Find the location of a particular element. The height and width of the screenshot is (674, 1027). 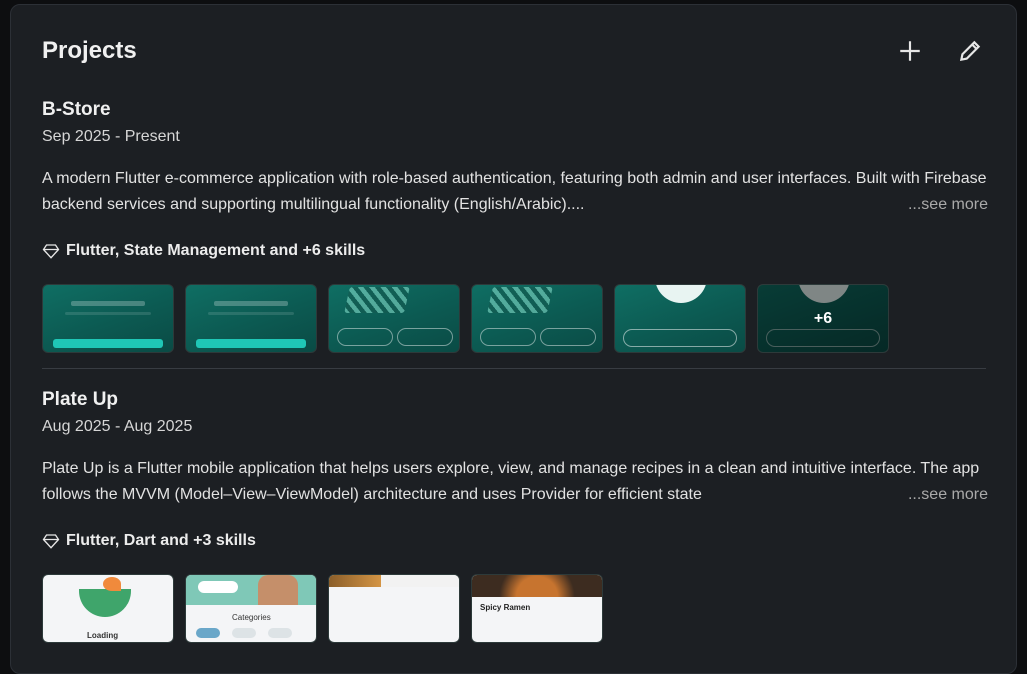

media-thumbnails: Loading Categories Spicy Ramen is located at coordinates (514, 608).